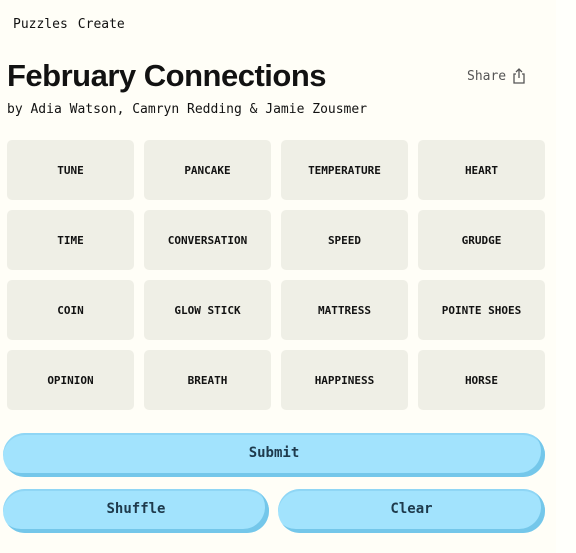  Describe the element at coordinates (487, 76) in the screenshot. I see `share-label: Share` at that location.